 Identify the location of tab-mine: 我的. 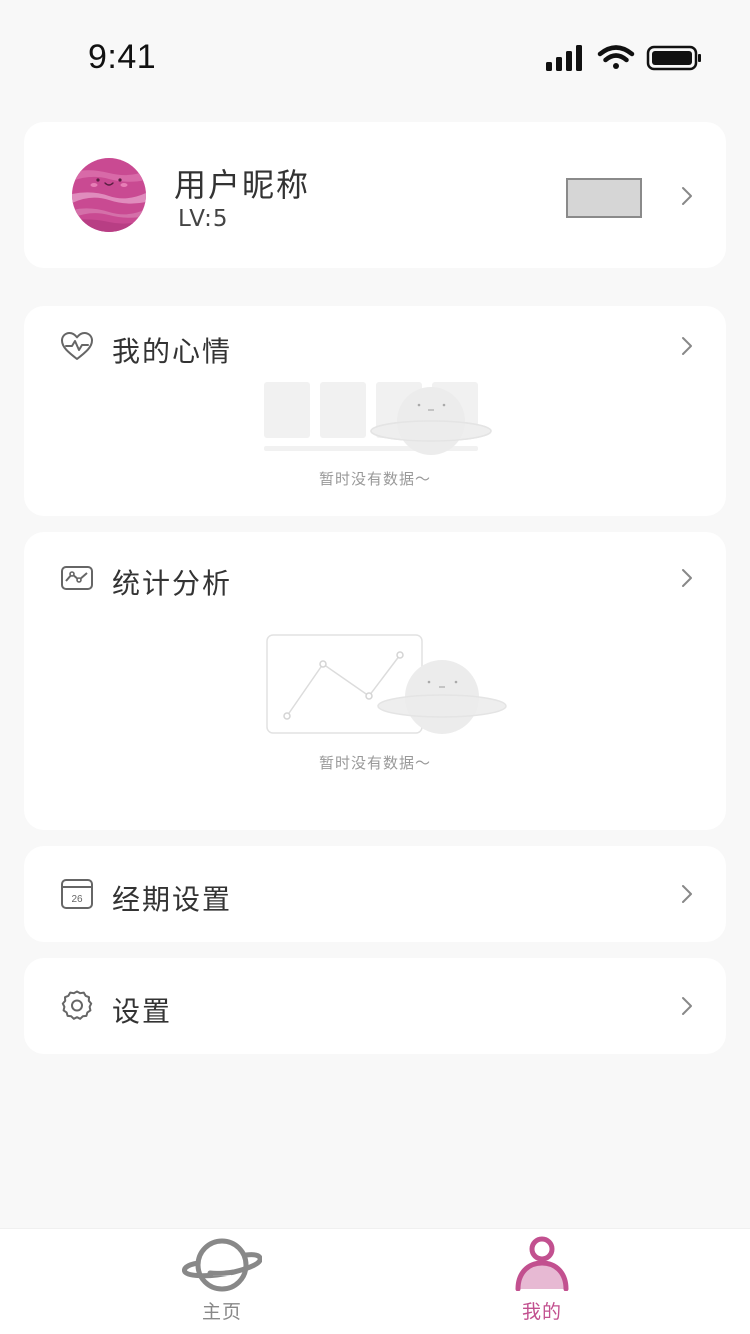
(542, 1281).